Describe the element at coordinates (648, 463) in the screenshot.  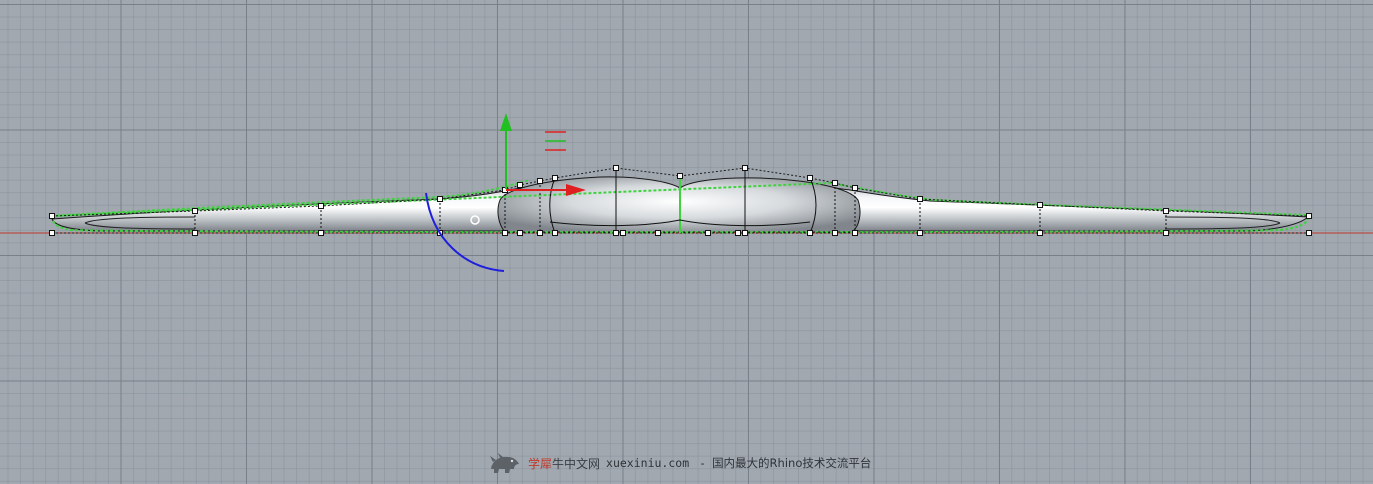
I see `watermark-site: xuexiniu.com` at that location.